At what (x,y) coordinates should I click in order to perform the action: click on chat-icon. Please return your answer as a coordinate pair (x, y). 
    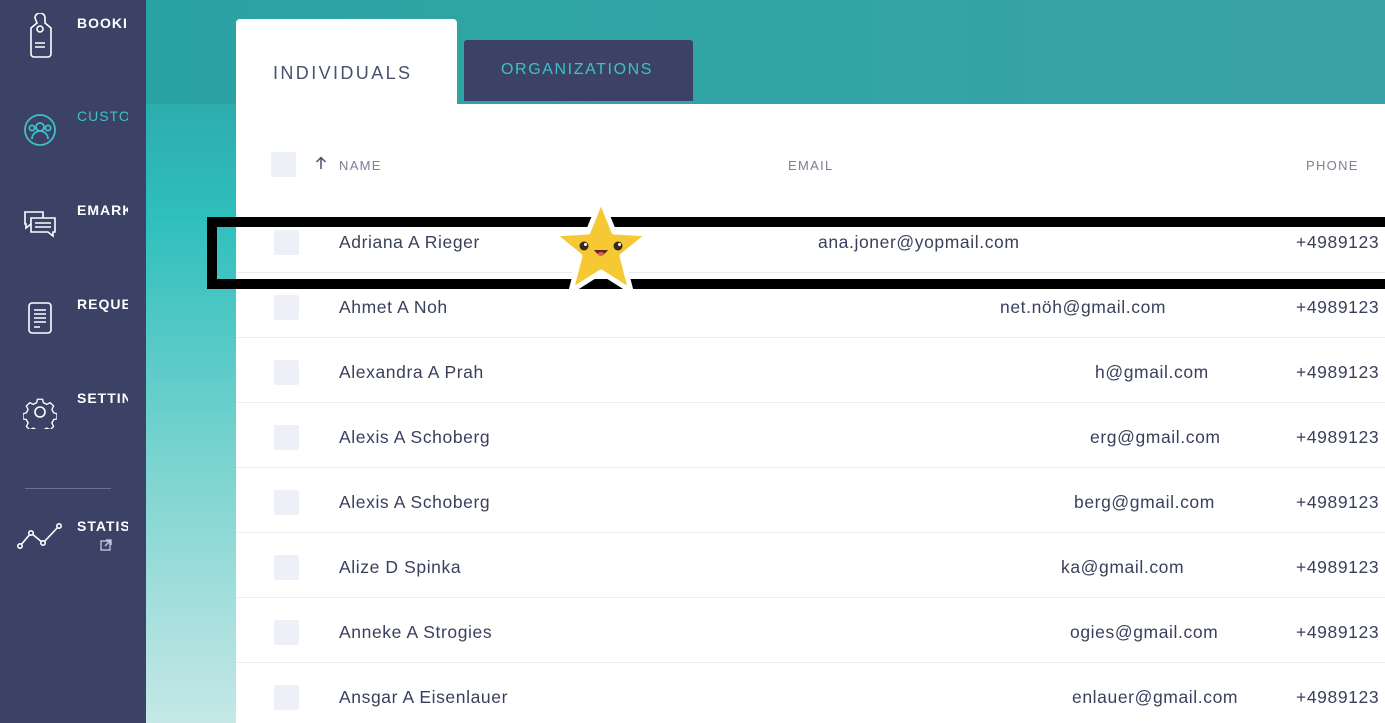
    Looking at the image, I should click on (40, 224).